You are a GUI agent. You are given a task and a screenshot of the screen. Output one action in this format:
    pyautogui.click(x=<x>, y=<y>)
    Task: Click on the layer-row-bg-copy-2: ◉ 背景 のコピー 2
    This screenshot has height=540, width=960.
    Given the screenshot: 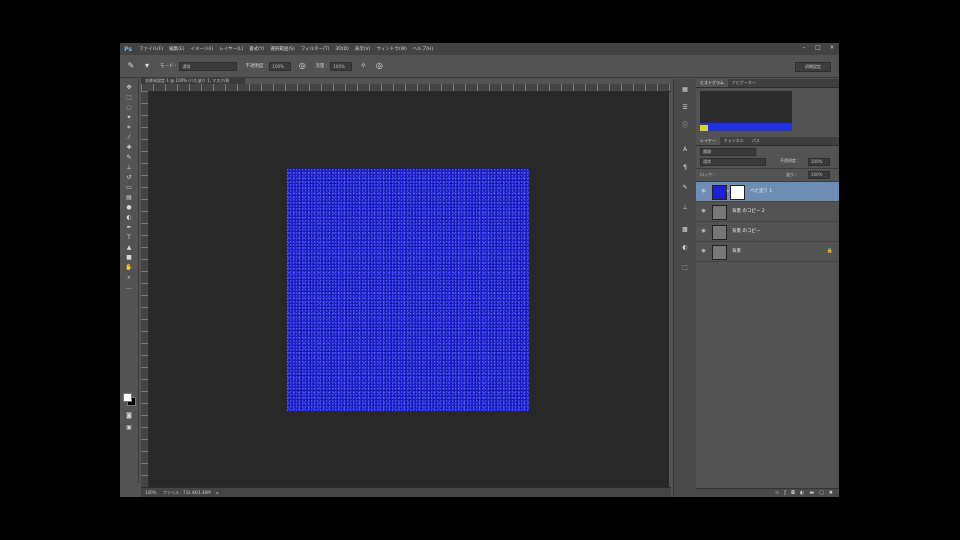 What is the action you would take?
    pyautogui.click(x=767, y=212)
    